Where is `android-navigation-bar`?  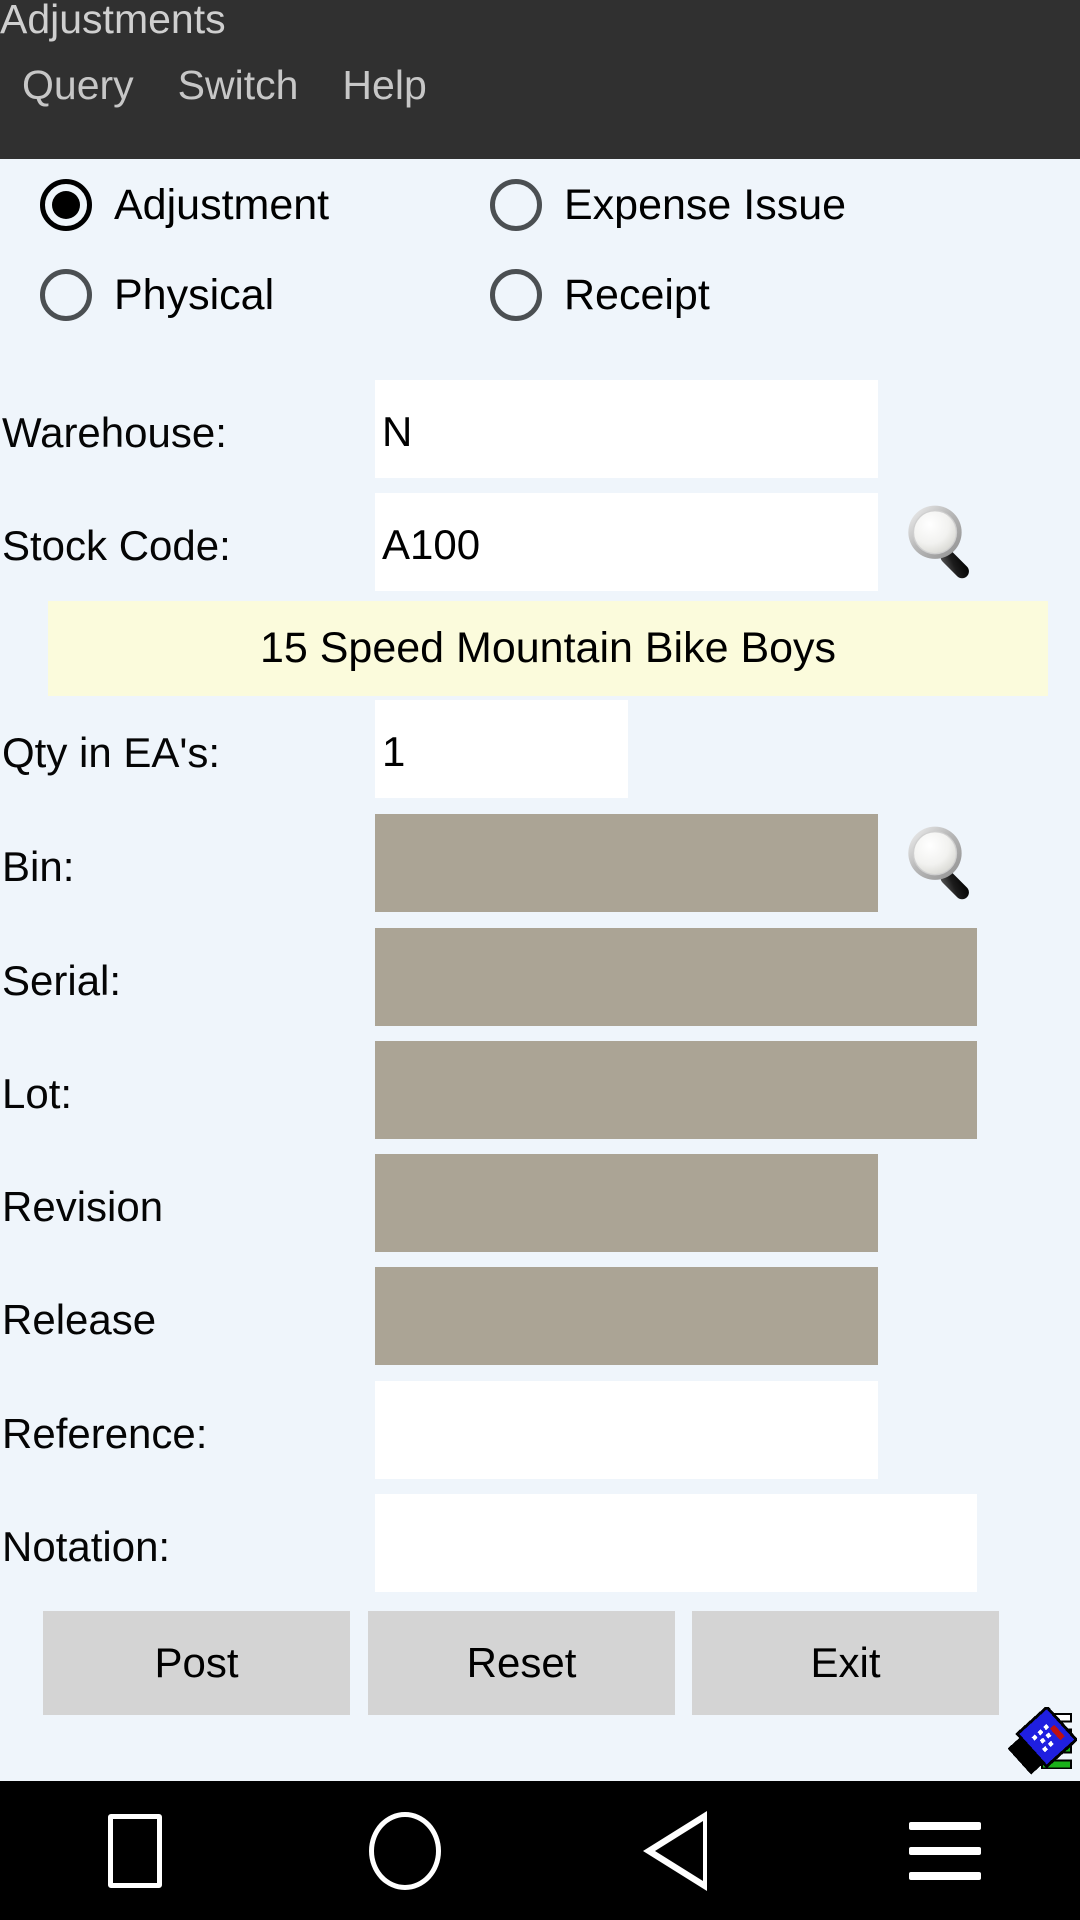
android-navigation-bar is located at coordinates (540, 1850).